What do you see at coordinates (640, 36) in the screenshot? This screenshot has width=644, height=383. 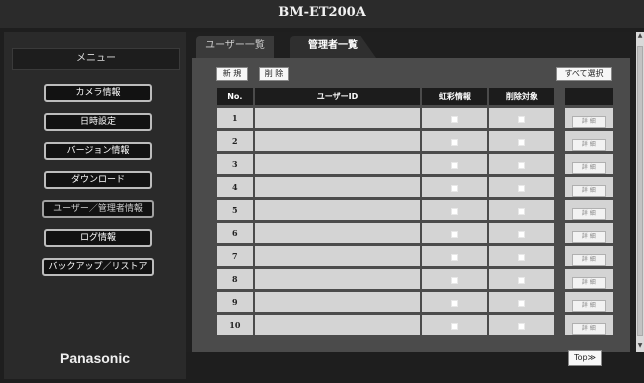 I see `triangle-up-icon: ▲` at bounding box center [640, 36].